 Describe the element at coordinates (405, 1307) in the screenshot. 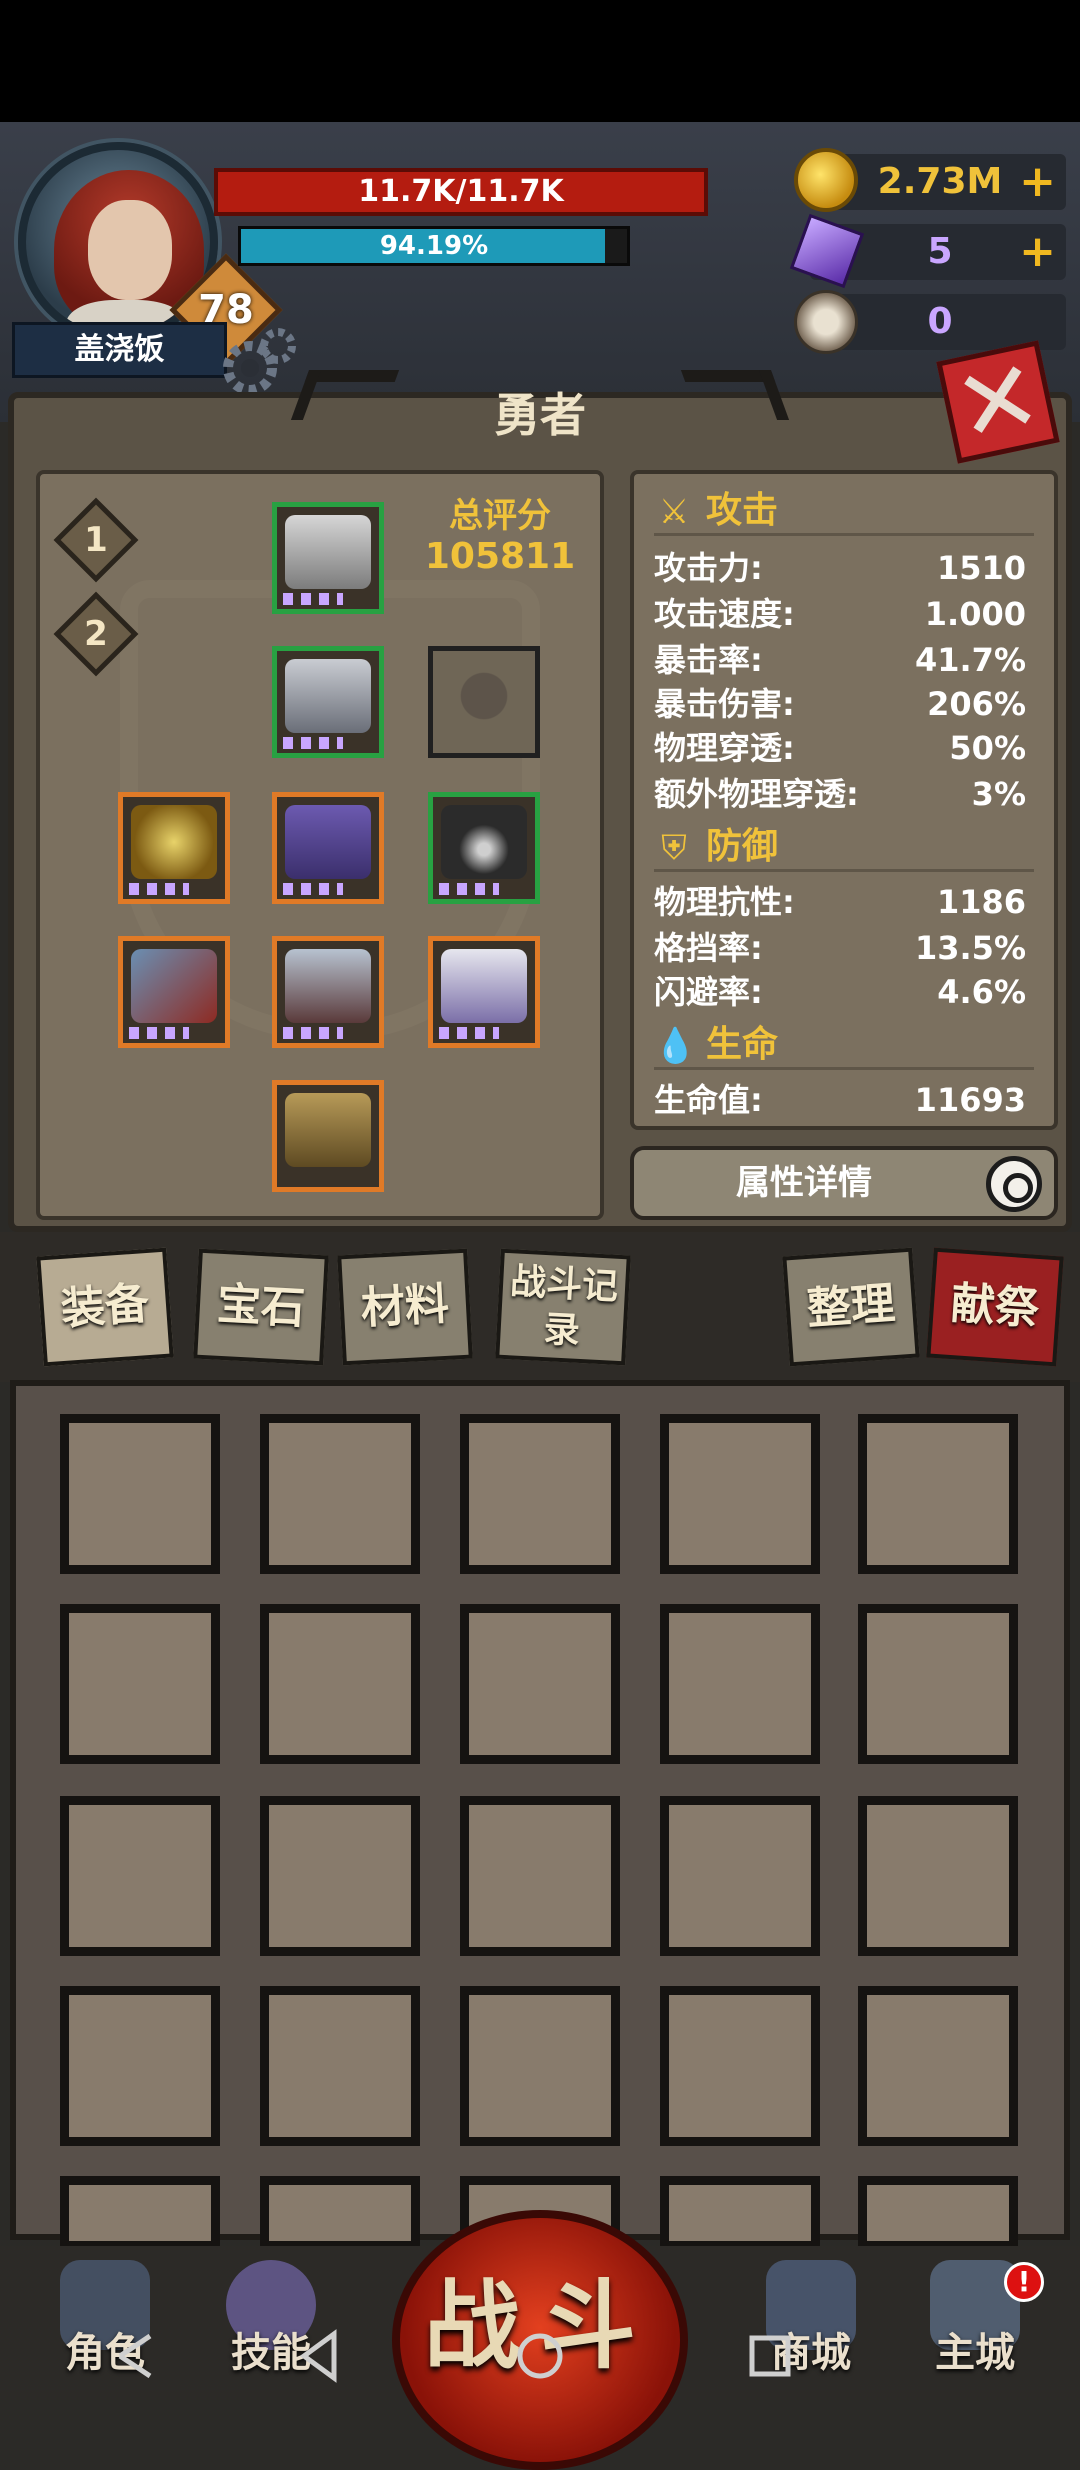

I see `tab-materials: 材料` at that location.